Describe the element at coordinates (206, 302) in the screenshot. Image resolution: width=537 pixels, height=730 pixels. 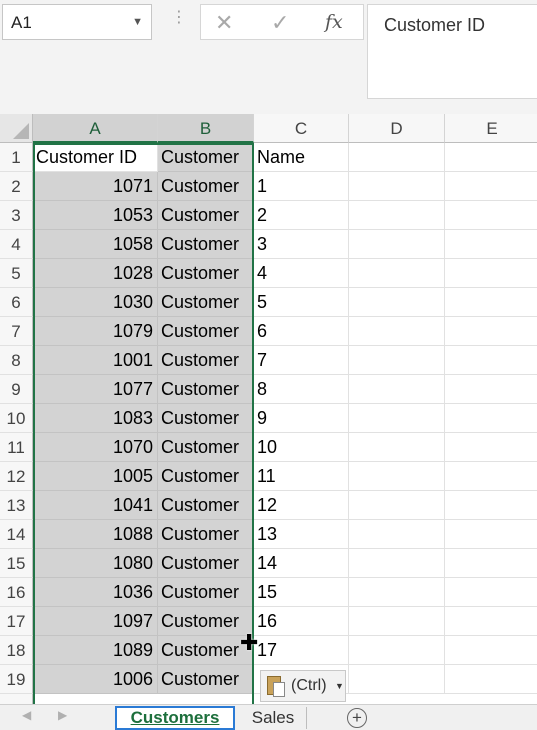
I see `cell-b6: Customer` at that location.